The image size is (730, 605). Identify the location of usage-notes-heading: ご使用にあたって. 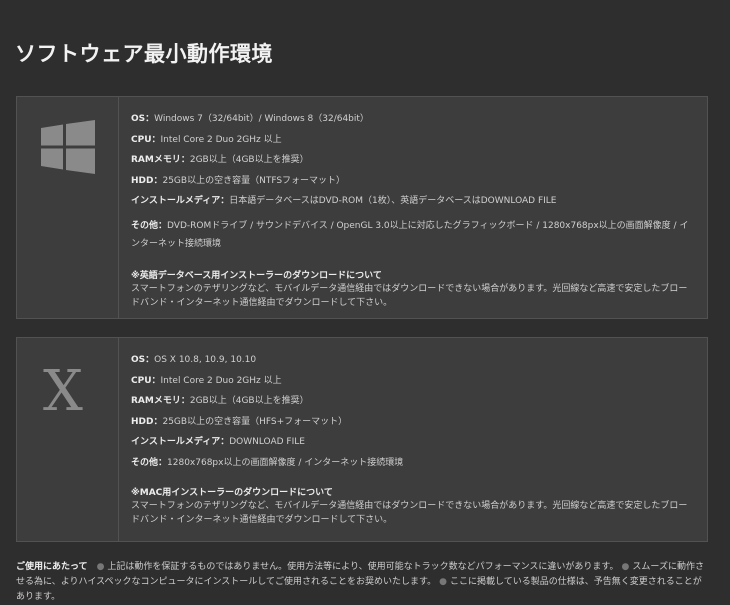
(52, 567).